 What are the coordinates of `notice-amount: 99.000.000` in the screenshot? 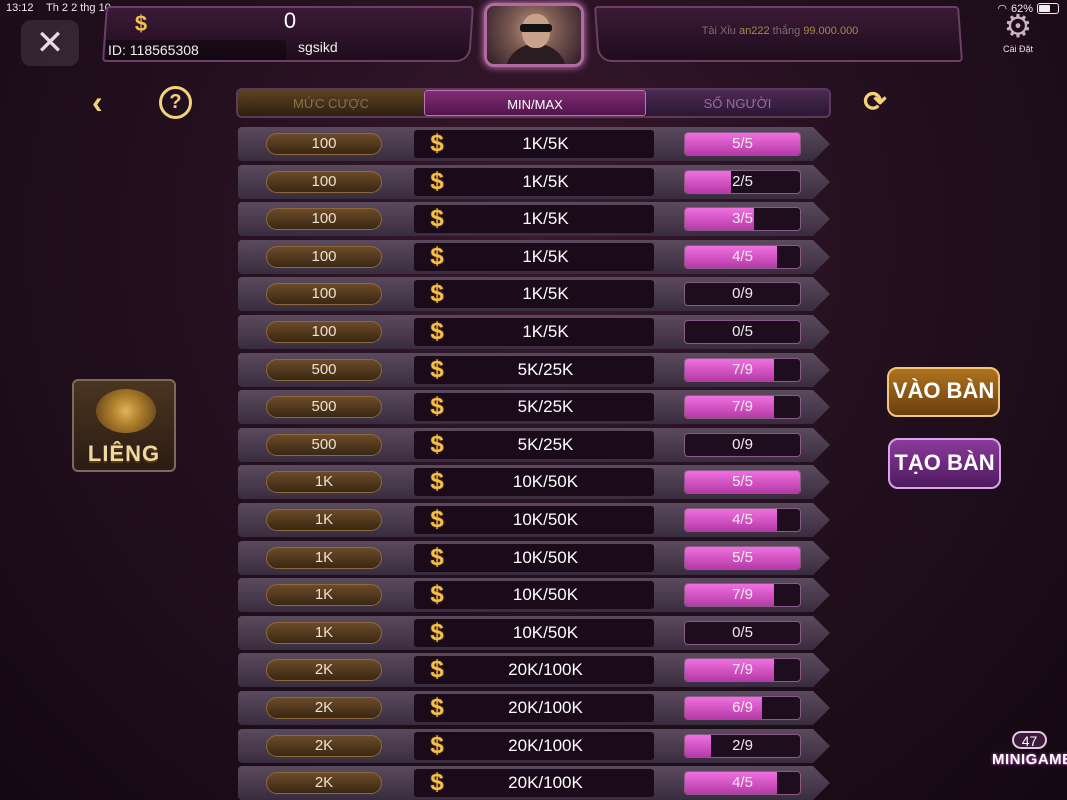 It's located at (831, 31).